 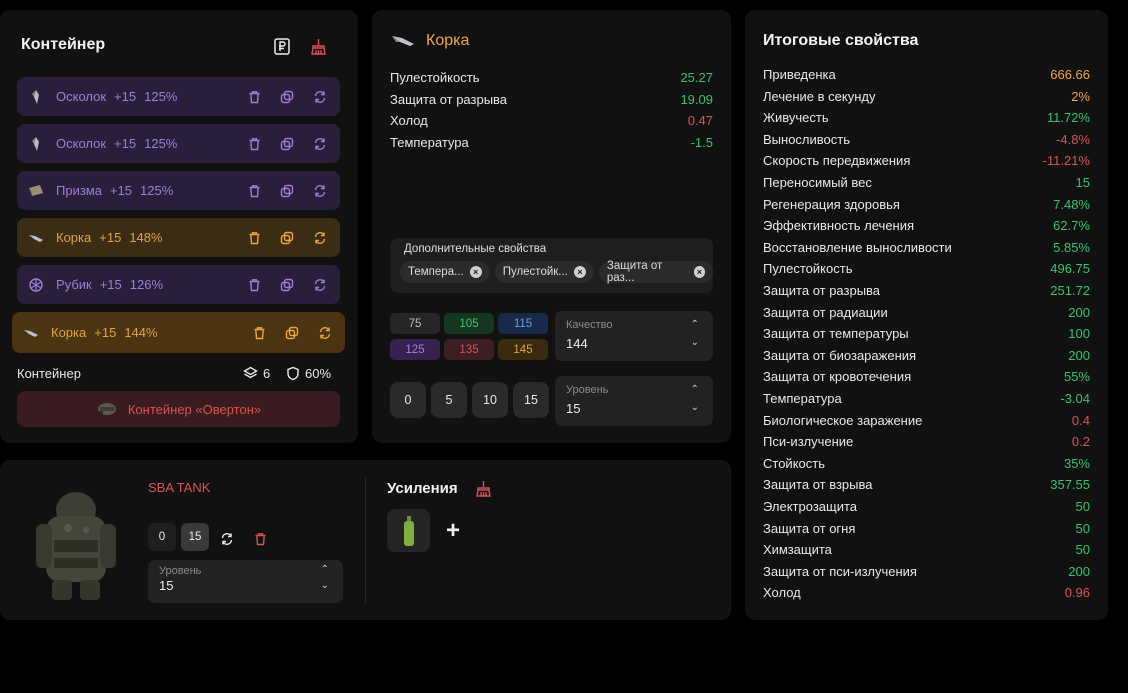 I want to click on slots-count: 6, so click(x=256, y=373).